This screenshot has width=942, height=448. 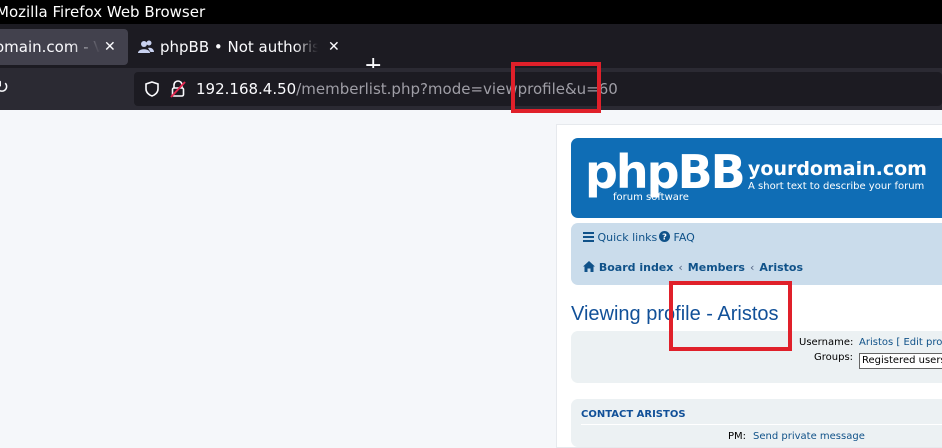 What do you see at coordinates (589, 266) in the screenshot?
I see `home-icon` at bounding box center [589, 266].